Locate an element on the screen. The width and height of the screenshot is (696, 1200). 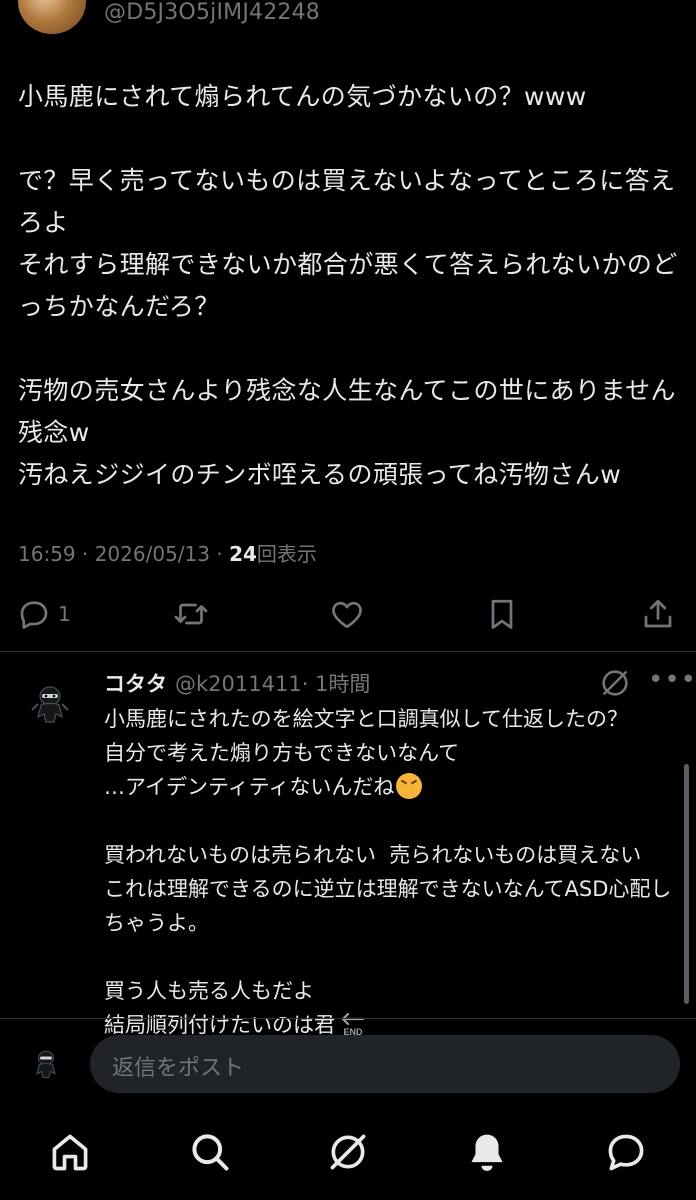
retweet-icon is located at coordinates (191, 614).